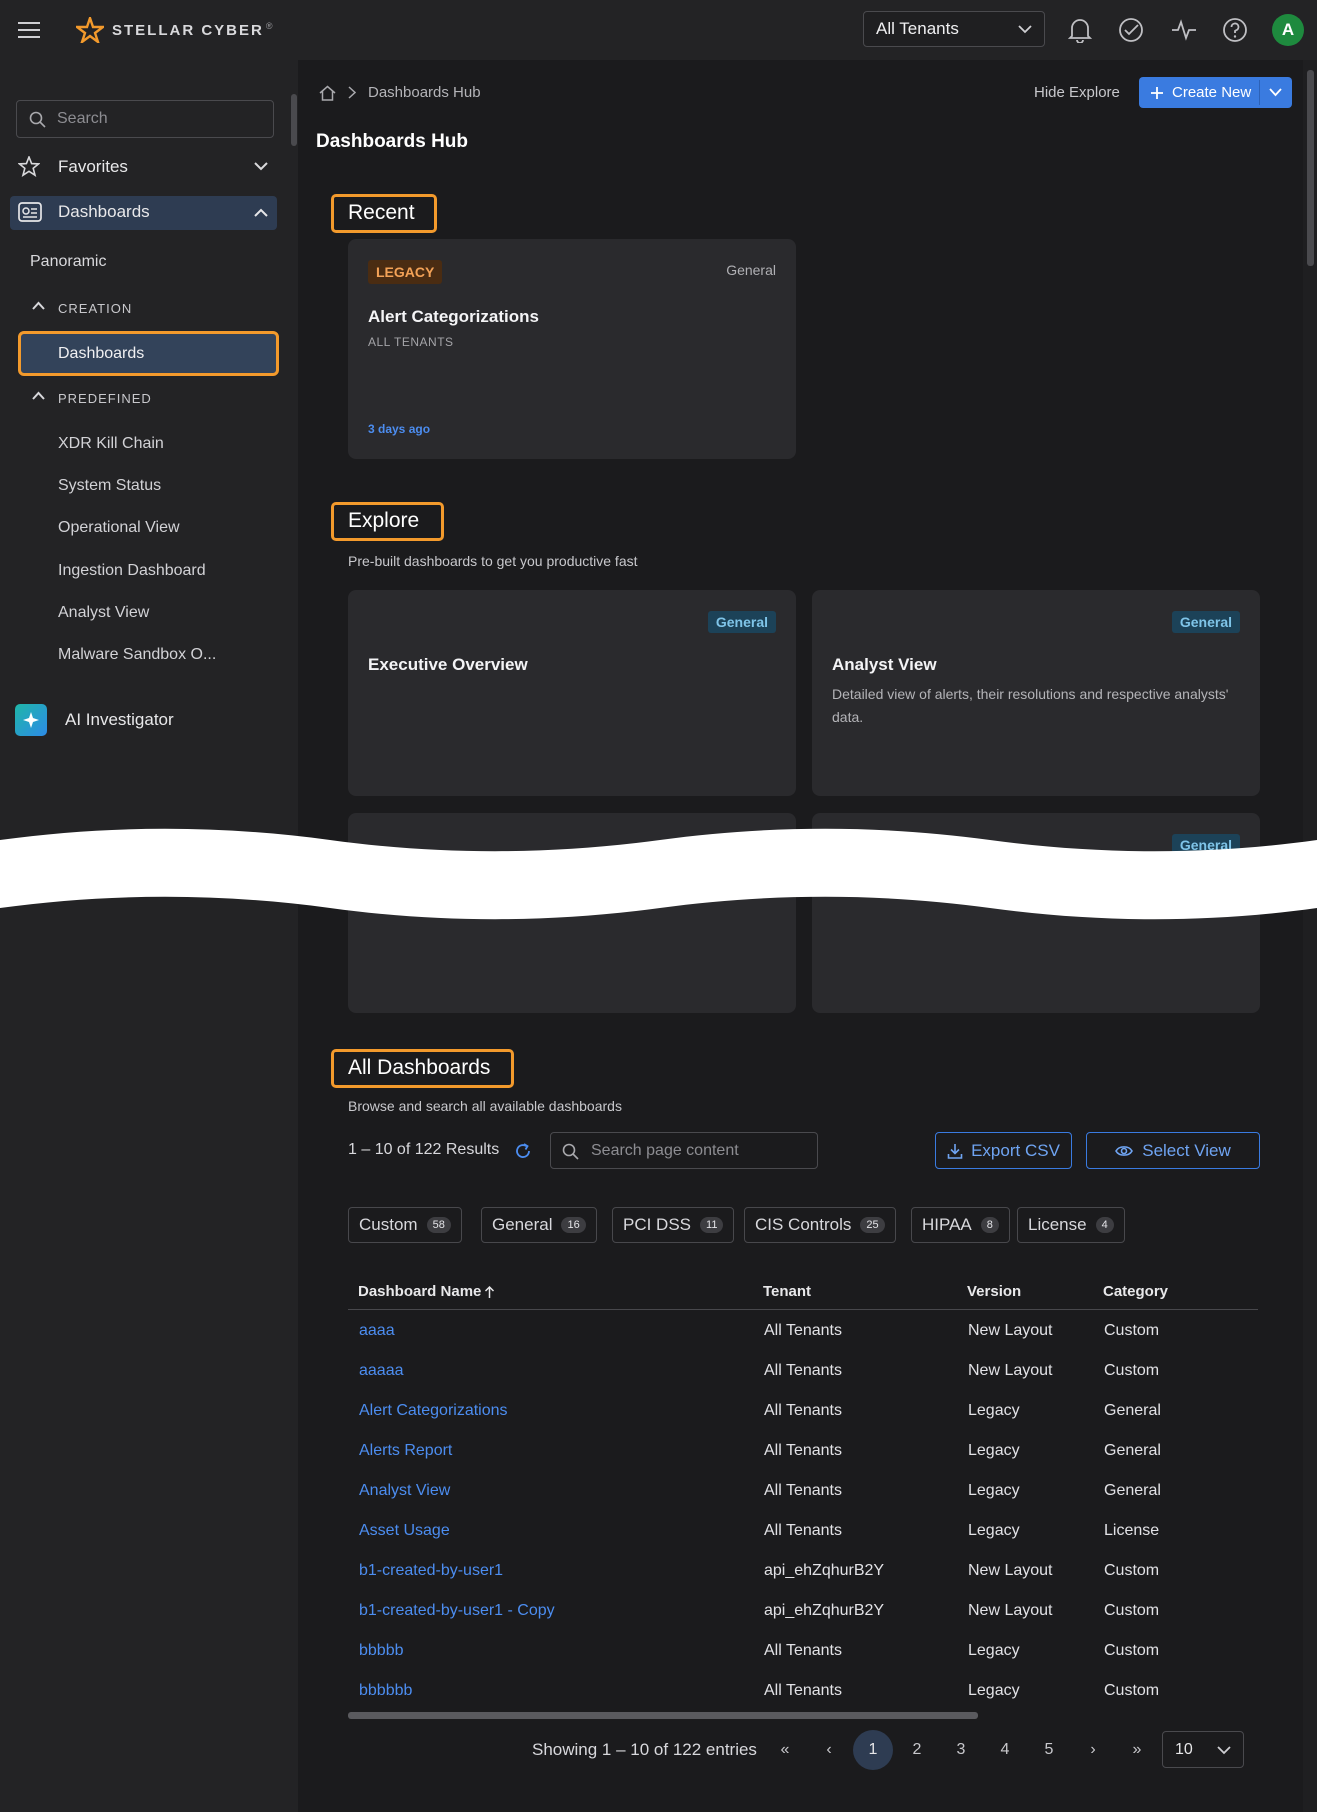 The width and height of the screenshot is (1317, 1812). What do you see at coordinates (829, 1750) in the screenshot?
I see `prev-page-icon: ‹` at bounding box center [829, 1750].